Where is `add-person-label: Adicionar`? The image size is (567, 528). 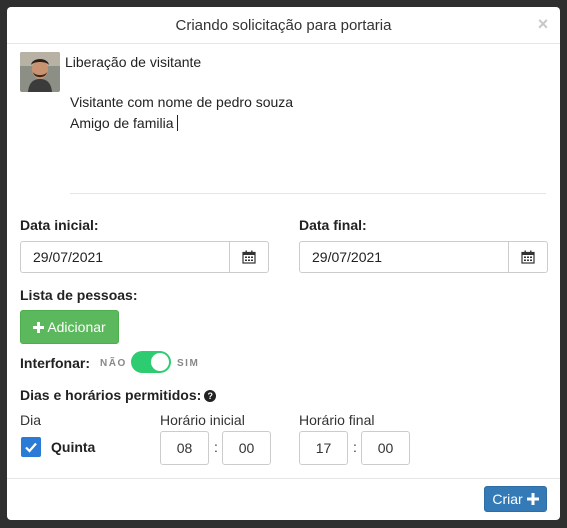
add-person-label: Adicionar is located at coordinates (76, 327).